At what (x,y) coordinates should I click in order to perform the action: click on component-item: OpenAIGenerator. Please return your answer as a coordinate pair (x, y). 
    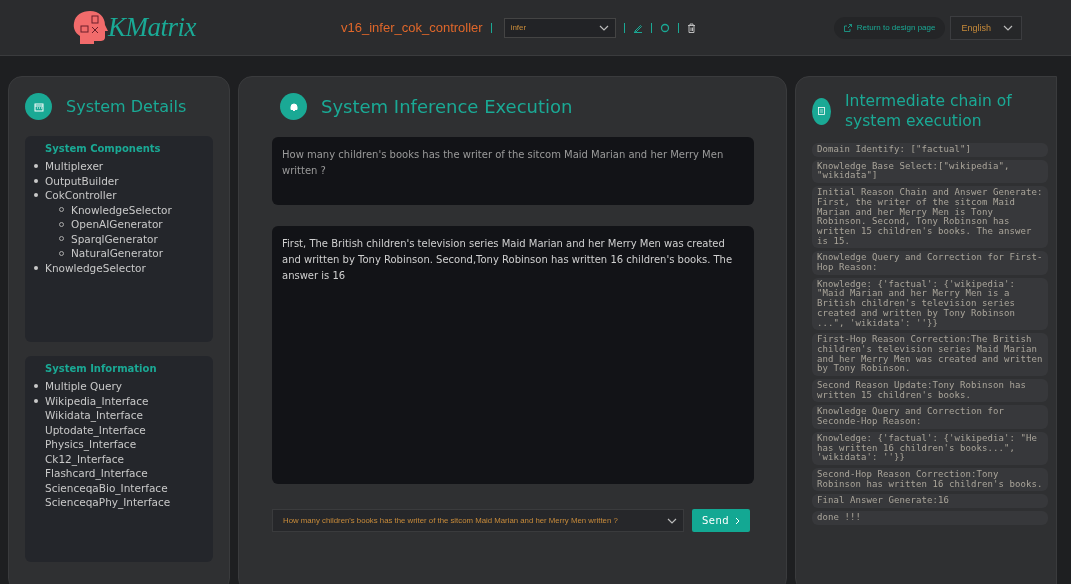
    Looking at the image, I should click on (117, 224).